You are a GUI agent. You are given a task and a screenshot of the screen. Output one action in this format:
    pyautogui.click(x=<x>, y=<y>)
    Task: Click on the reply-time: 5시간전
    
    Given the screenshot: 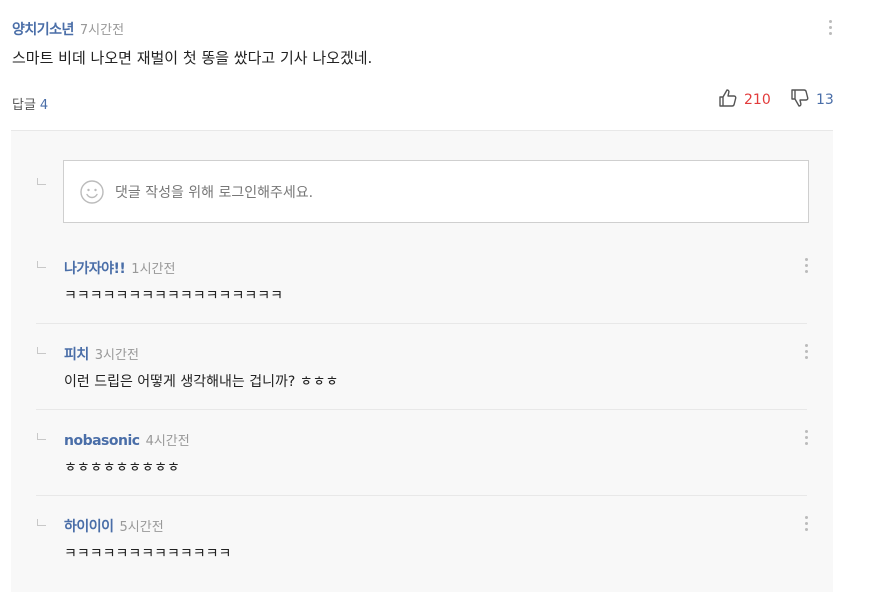 What is the action you would take?
    pyautogui.click(x=141, y=527)
    